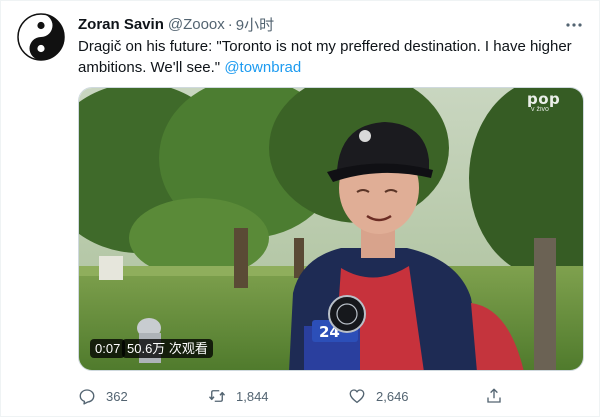 Image resolution: width=600 pixels, height=417 pixels. Describe the element at coordinates (217, 396) in the screenshot. I see `retweet-icon` at that location.